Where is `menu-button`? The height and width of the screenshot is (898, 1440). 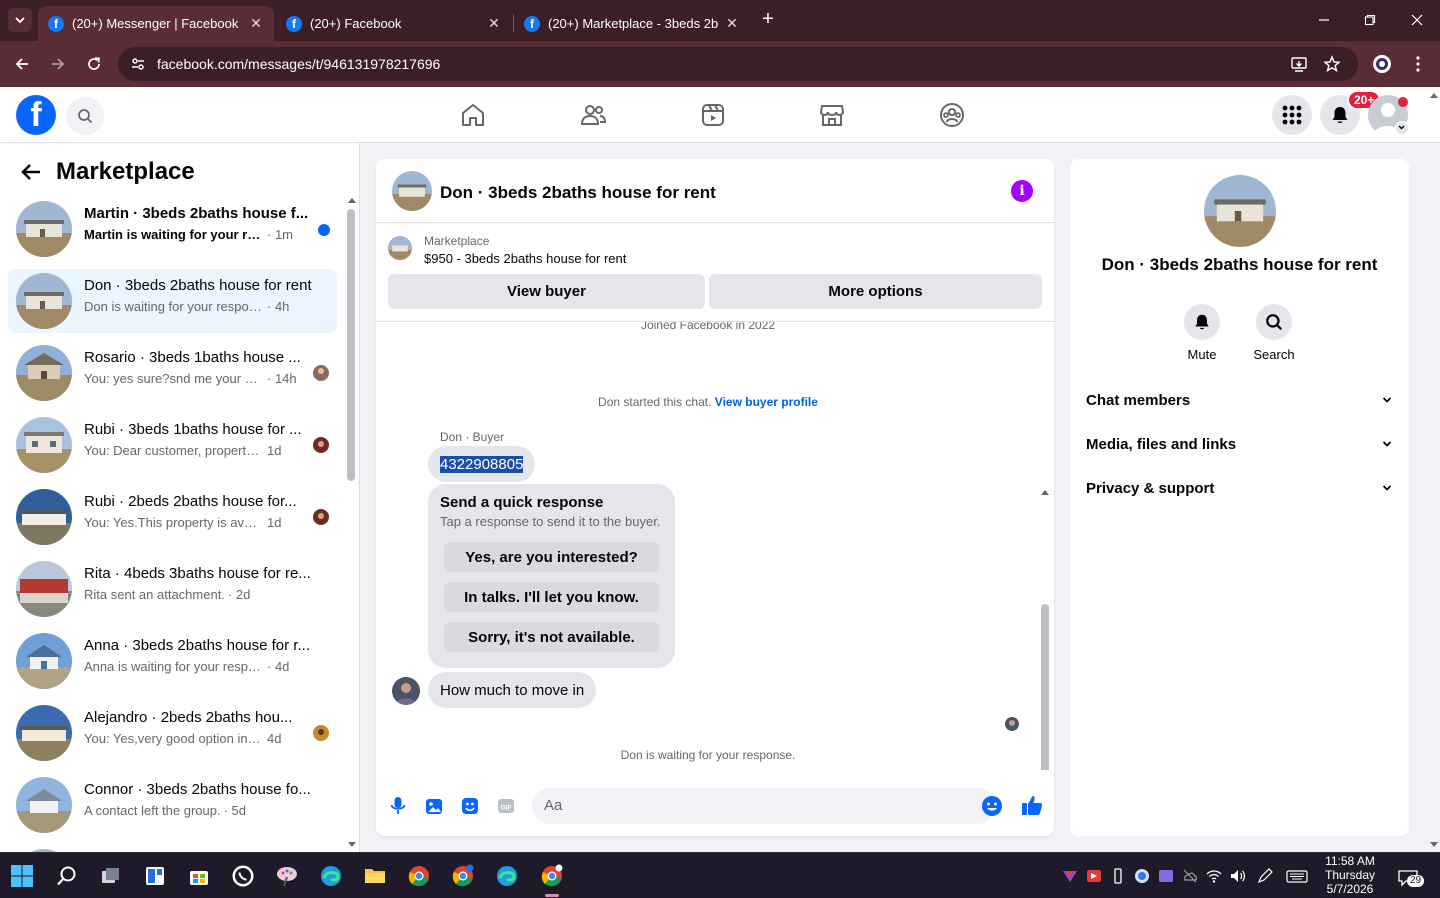 menu-button is located at coordinates (1292, 115).